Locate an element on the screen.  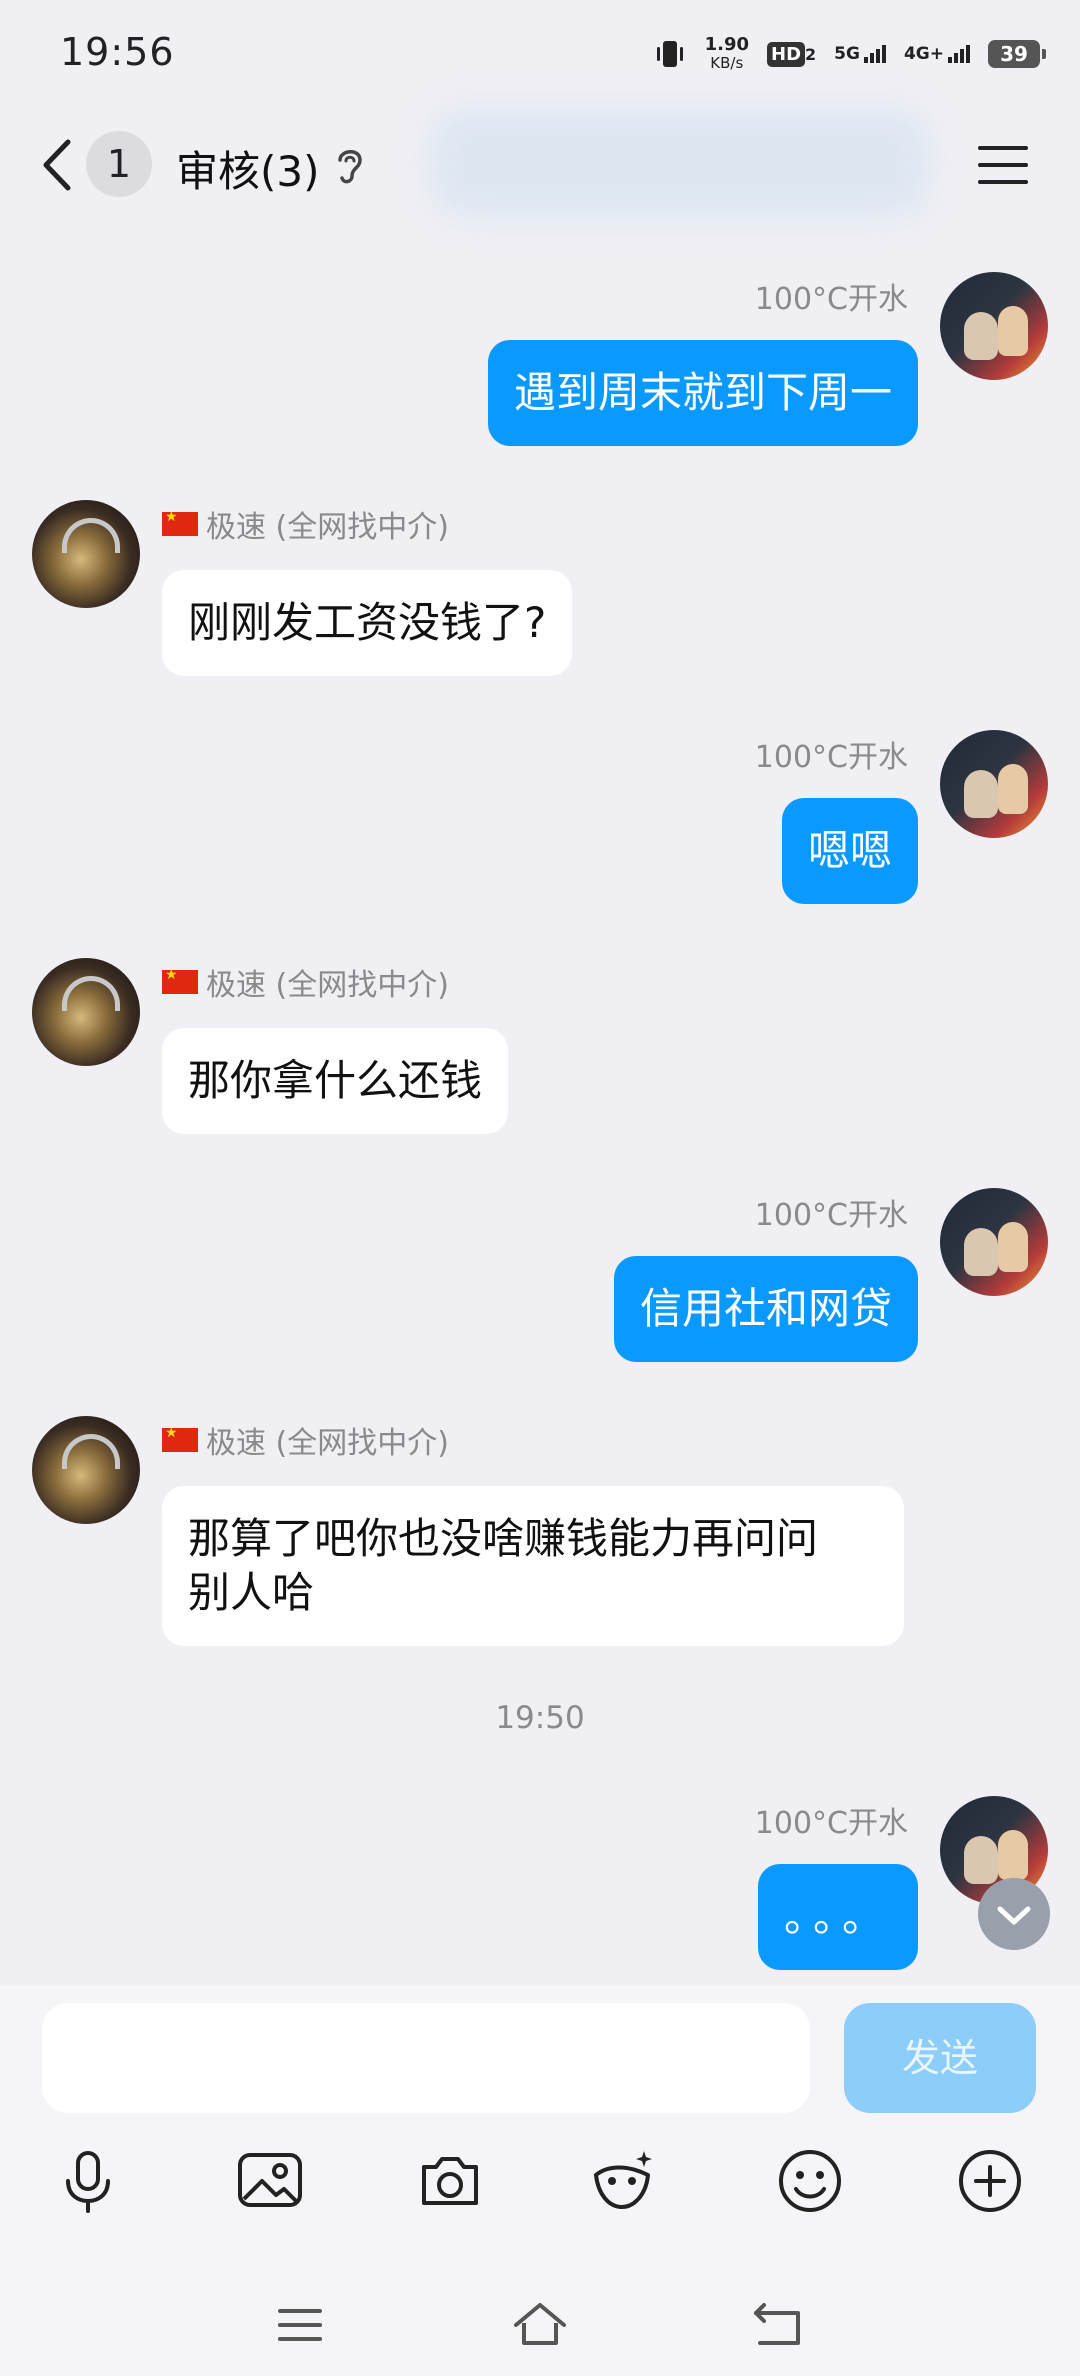
speed-unit: KB/s is located at coordinates (727, 63).